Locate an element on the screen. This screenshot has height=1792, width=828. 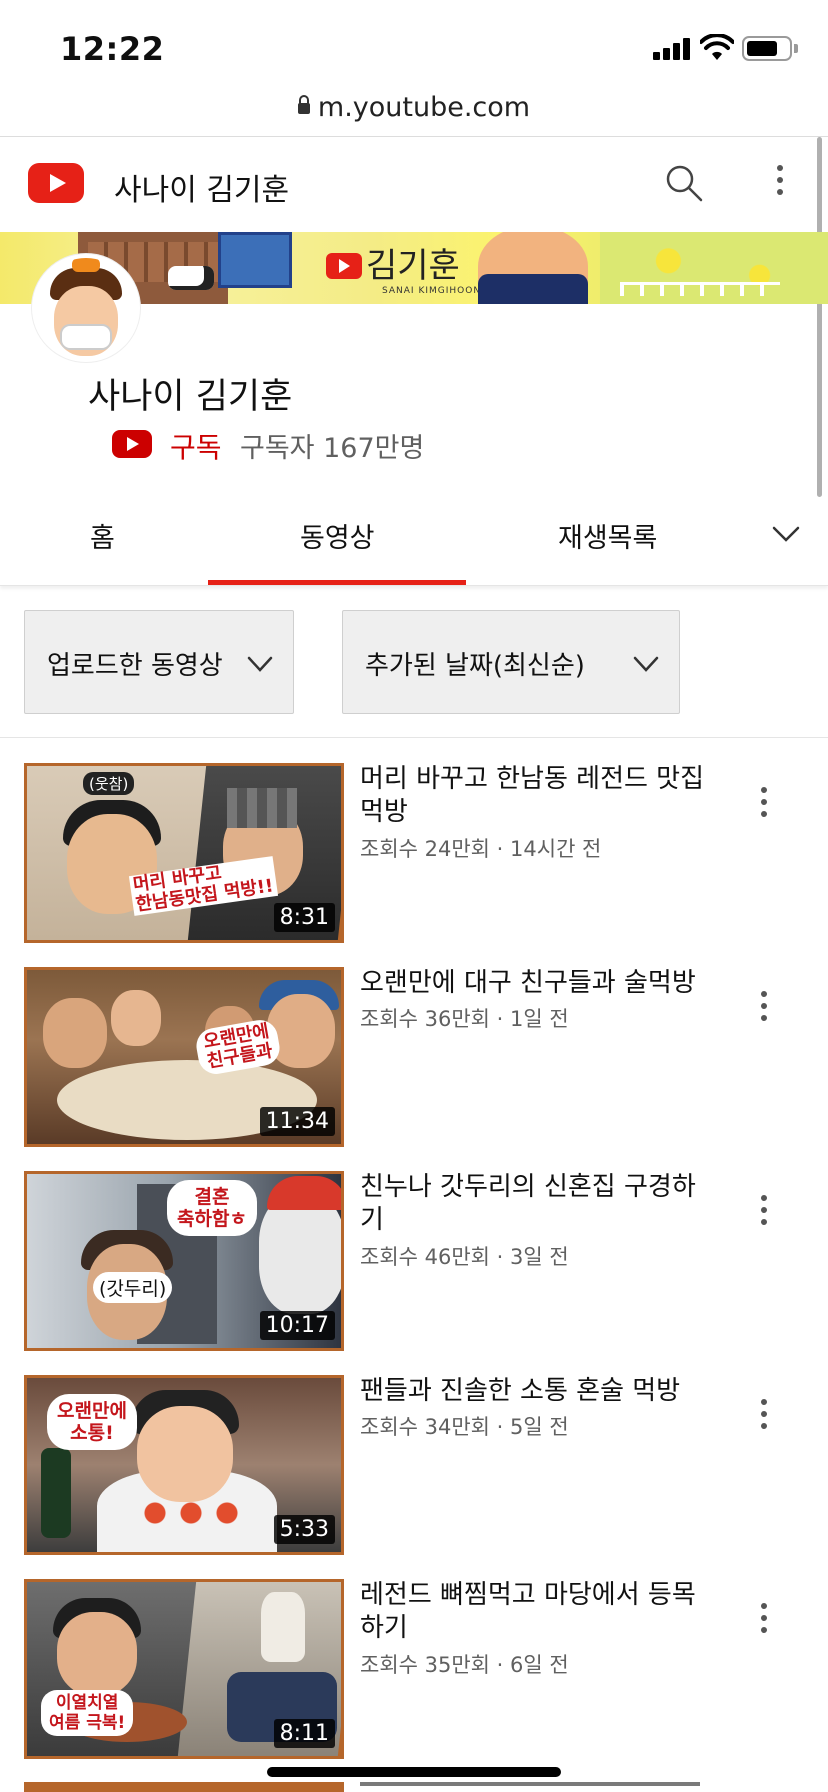
battery-level is located at coordinates (762, 48).